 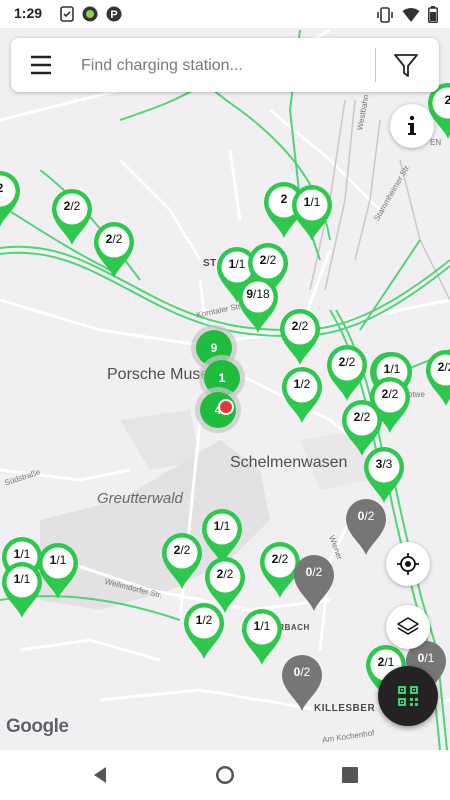 I want to click on station-availability-label: 0/1, so click(x=426, y=658).